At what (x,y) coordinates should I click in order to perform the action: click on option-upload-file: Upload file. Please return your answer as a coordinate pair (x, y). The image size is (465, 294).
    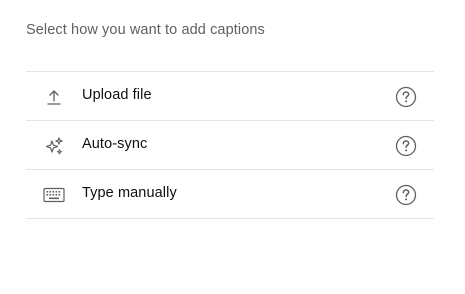
    Looking at the image, I should click on (230, 96).